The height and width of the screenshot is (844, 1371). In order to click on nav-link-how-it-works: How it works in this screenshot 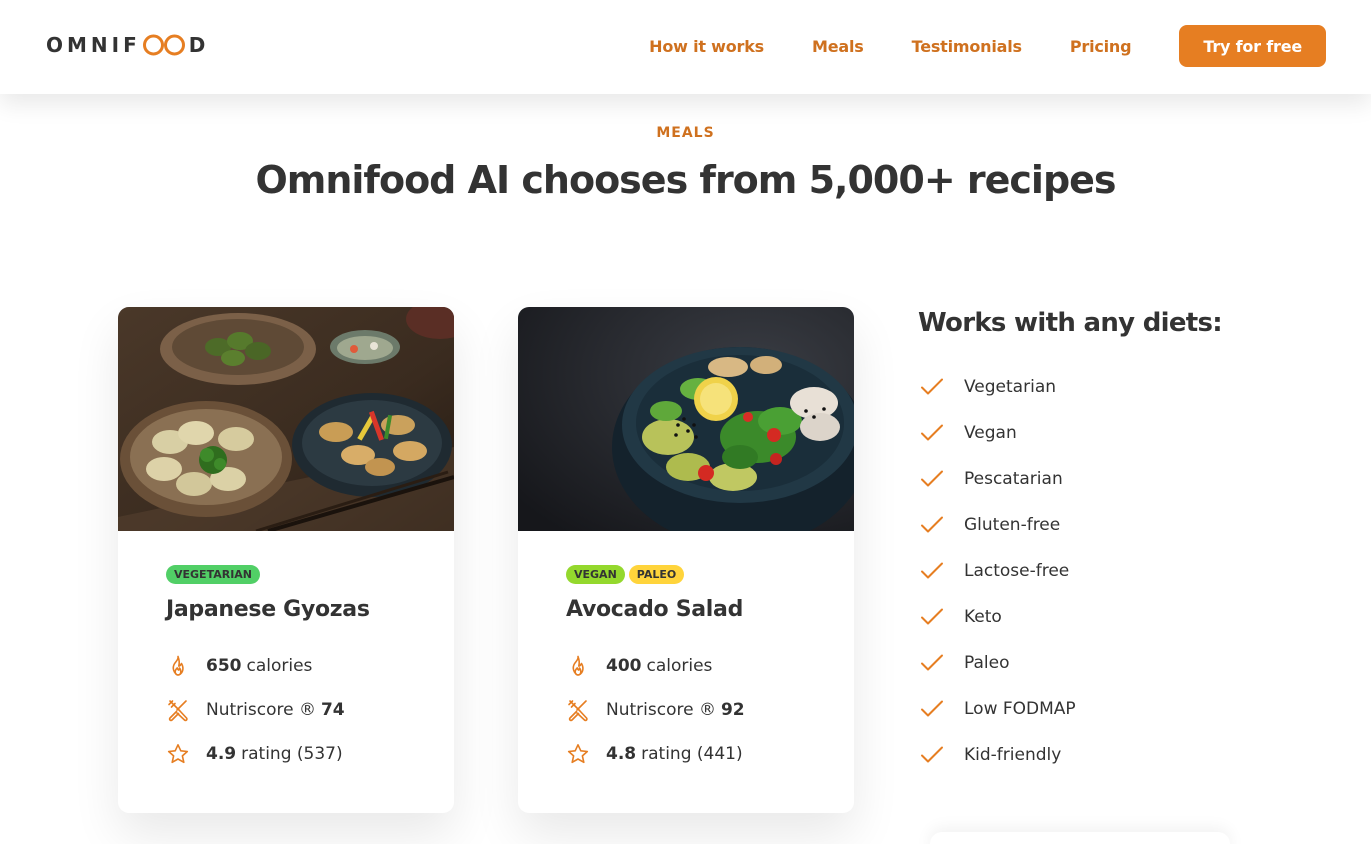, I will do `click(706, 46)`.